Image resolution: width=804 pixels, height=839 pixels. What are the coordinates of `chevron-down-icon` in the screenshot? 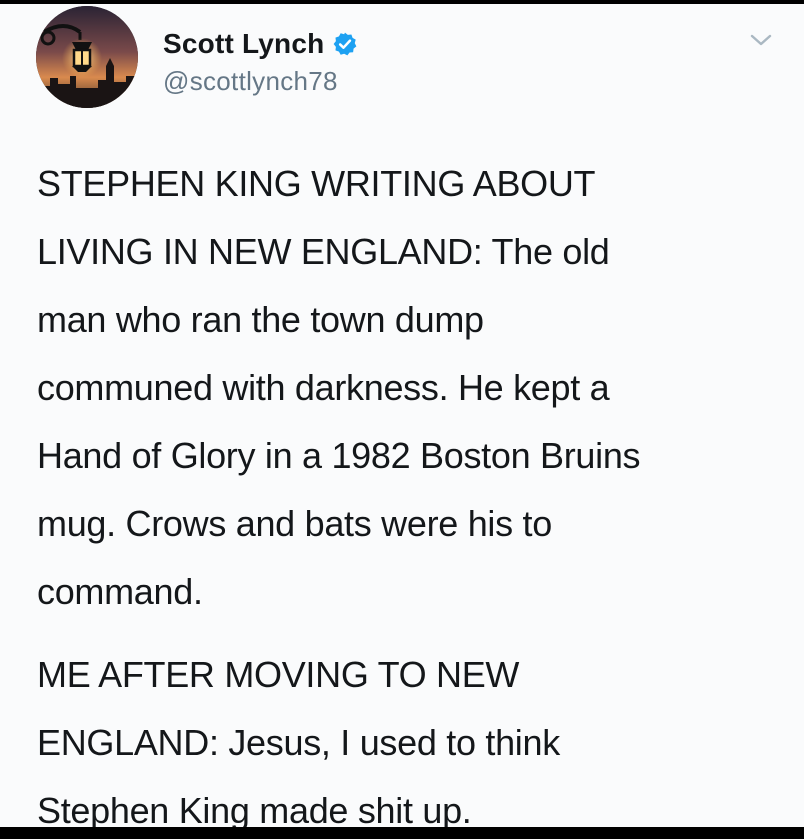 It's located at (761, 40).